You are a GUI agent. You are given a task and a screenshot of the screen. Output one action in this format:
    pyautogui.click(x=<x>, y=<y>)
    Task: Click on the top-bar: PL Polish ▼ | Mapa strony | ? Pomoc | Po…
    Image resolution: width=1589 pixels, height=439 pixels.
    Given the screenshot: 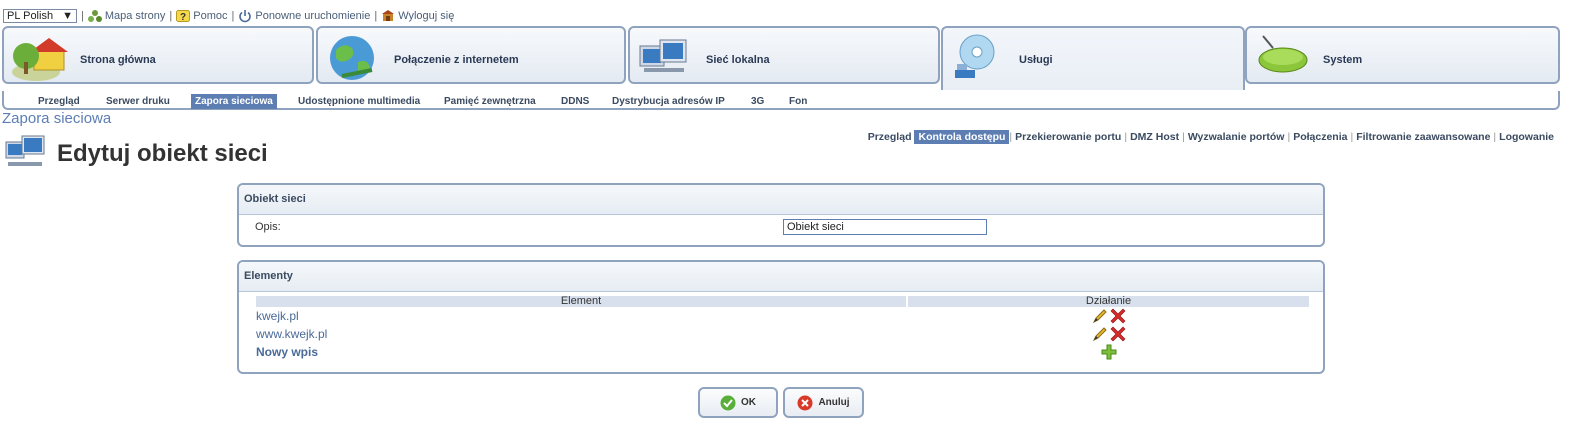 What is the action you would take?
    pyautogui.click(x=228, y=16)
    